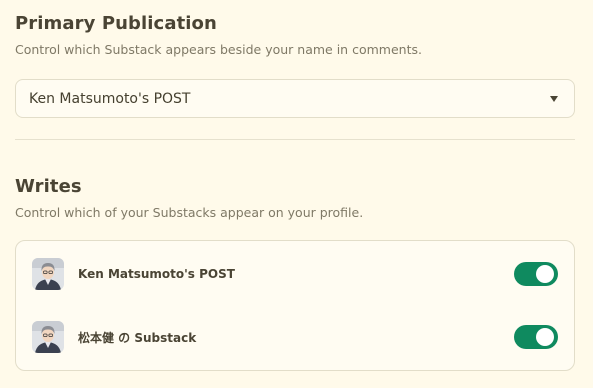  I want to click on writes-item-label: Ken Matsumoto's POST, so click(156, 274).